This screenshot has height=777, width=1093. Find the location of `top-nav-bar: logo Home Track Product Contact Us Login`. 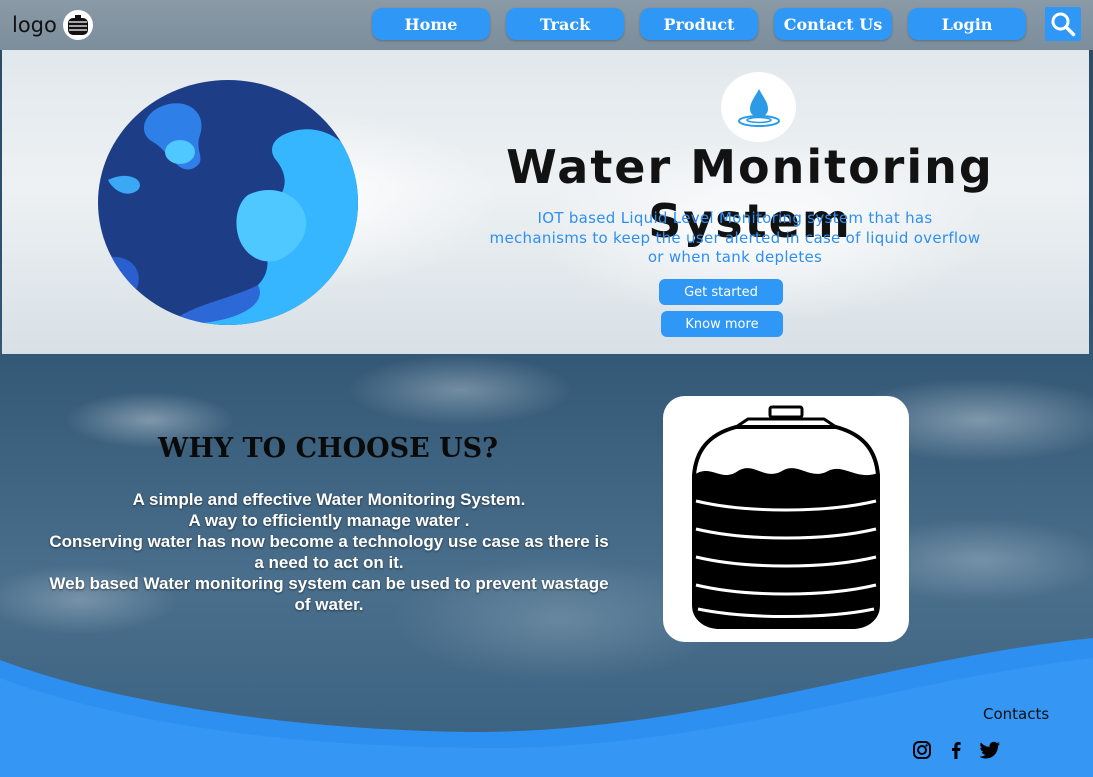

top-nav-bar: logo Home Track Product Contact Us Login is located at coordinates (546, 25).